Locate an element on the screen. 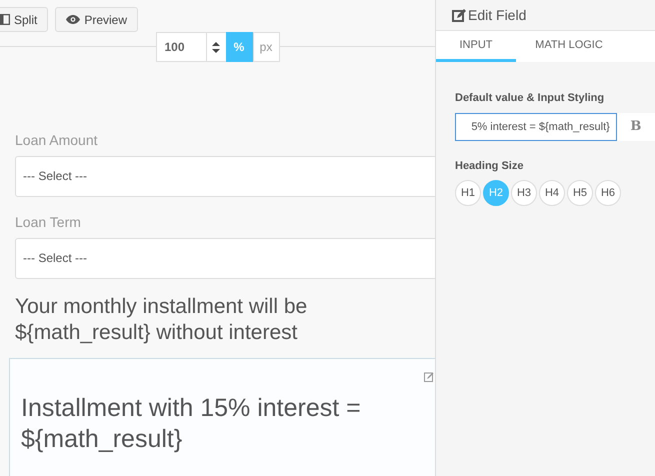 This screenshot has width=655, height=476. field-label: Default value & Input Styling is located at coordinates (530, 98).